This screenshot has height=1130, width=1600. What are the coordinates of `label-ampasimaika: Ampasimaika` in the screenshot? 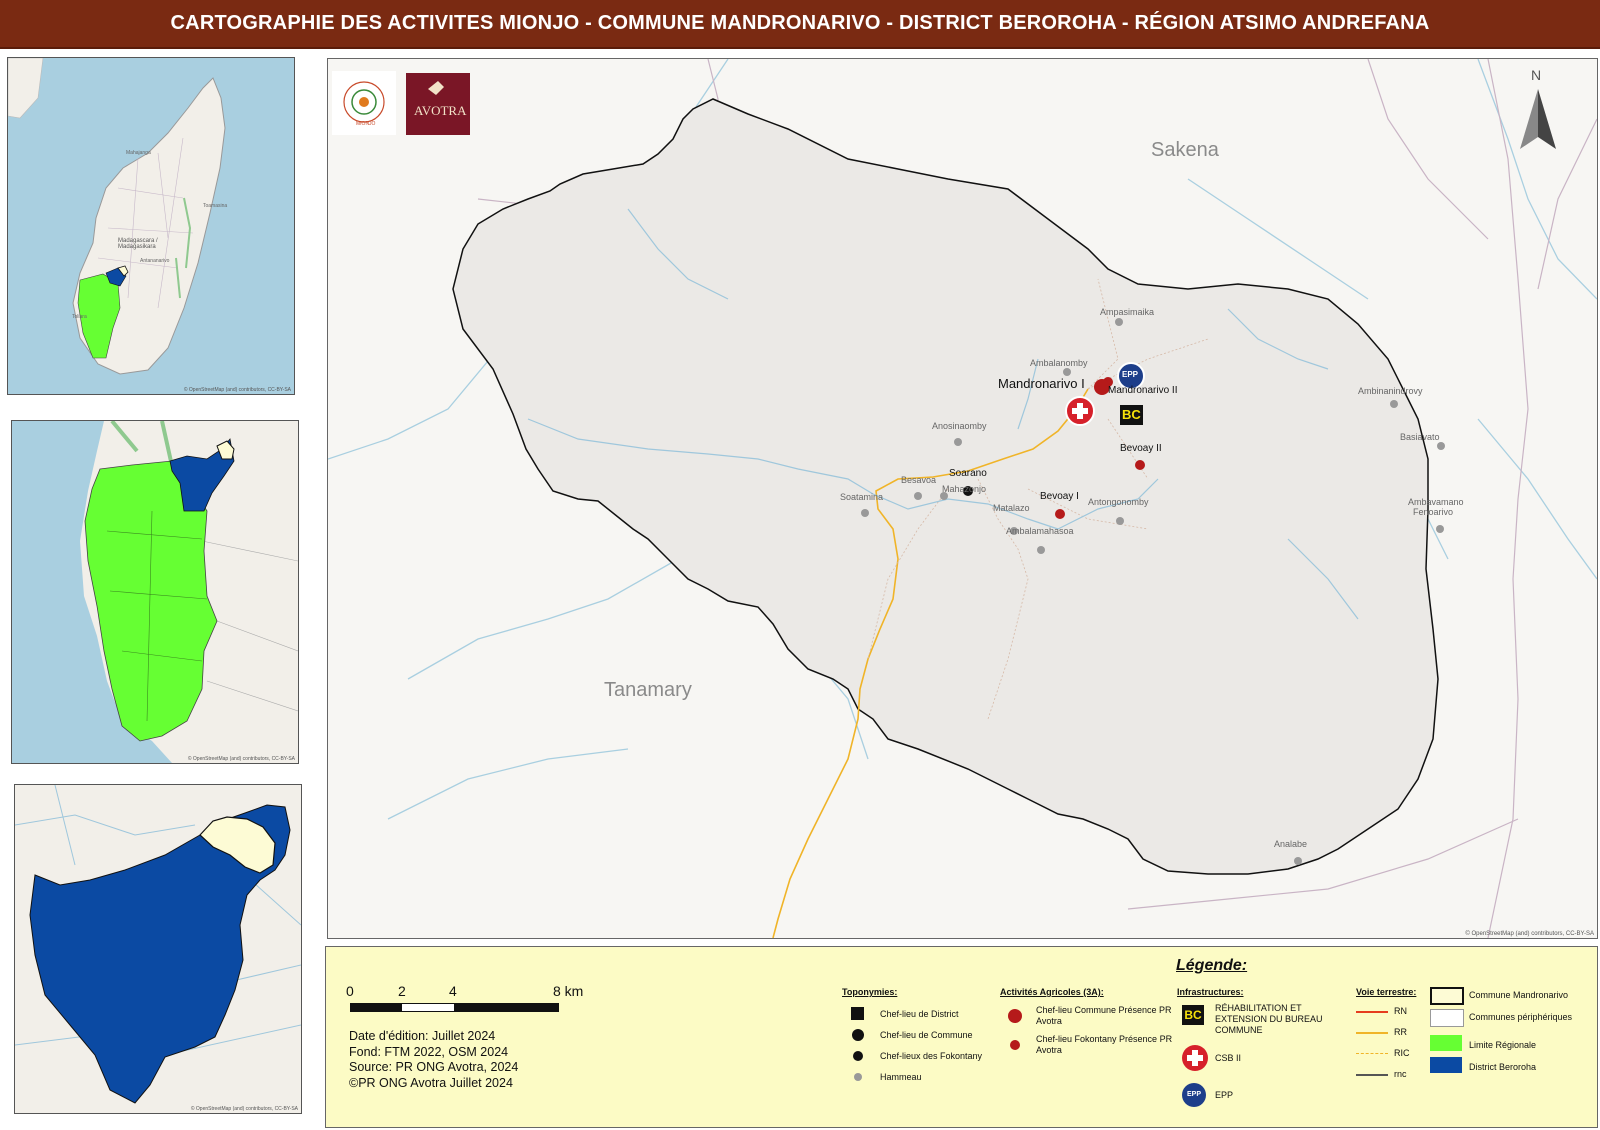 It's located at (1127, 312).